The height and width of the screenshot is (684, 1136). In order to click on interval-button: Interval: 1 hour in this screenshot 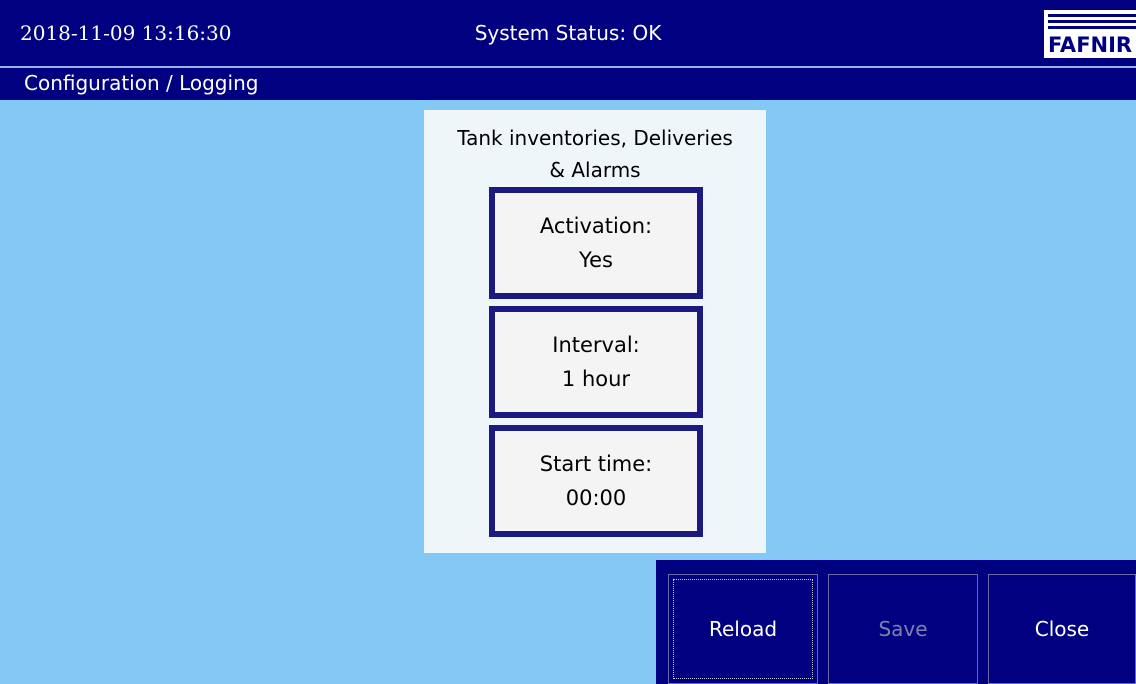, I will do `click(596, 362)`.